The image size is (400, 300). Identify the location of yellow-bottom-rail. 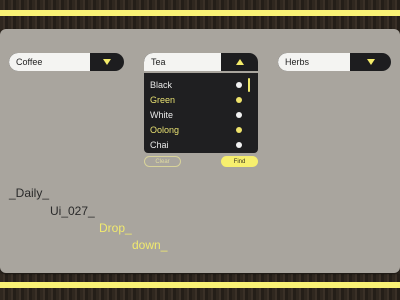
(200, 285).